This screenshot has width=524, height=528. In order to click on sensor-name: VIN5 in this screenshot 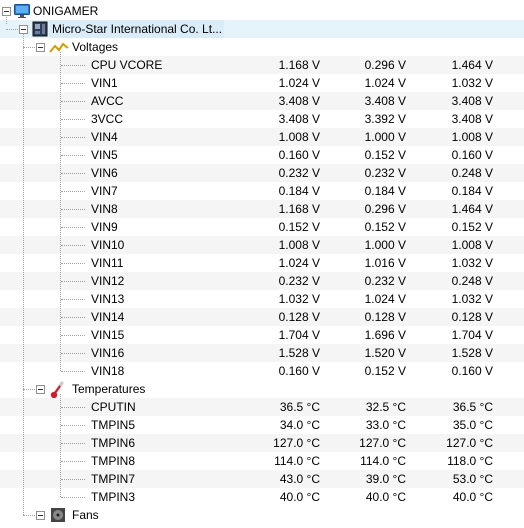, I will do `click(104, 155)`.